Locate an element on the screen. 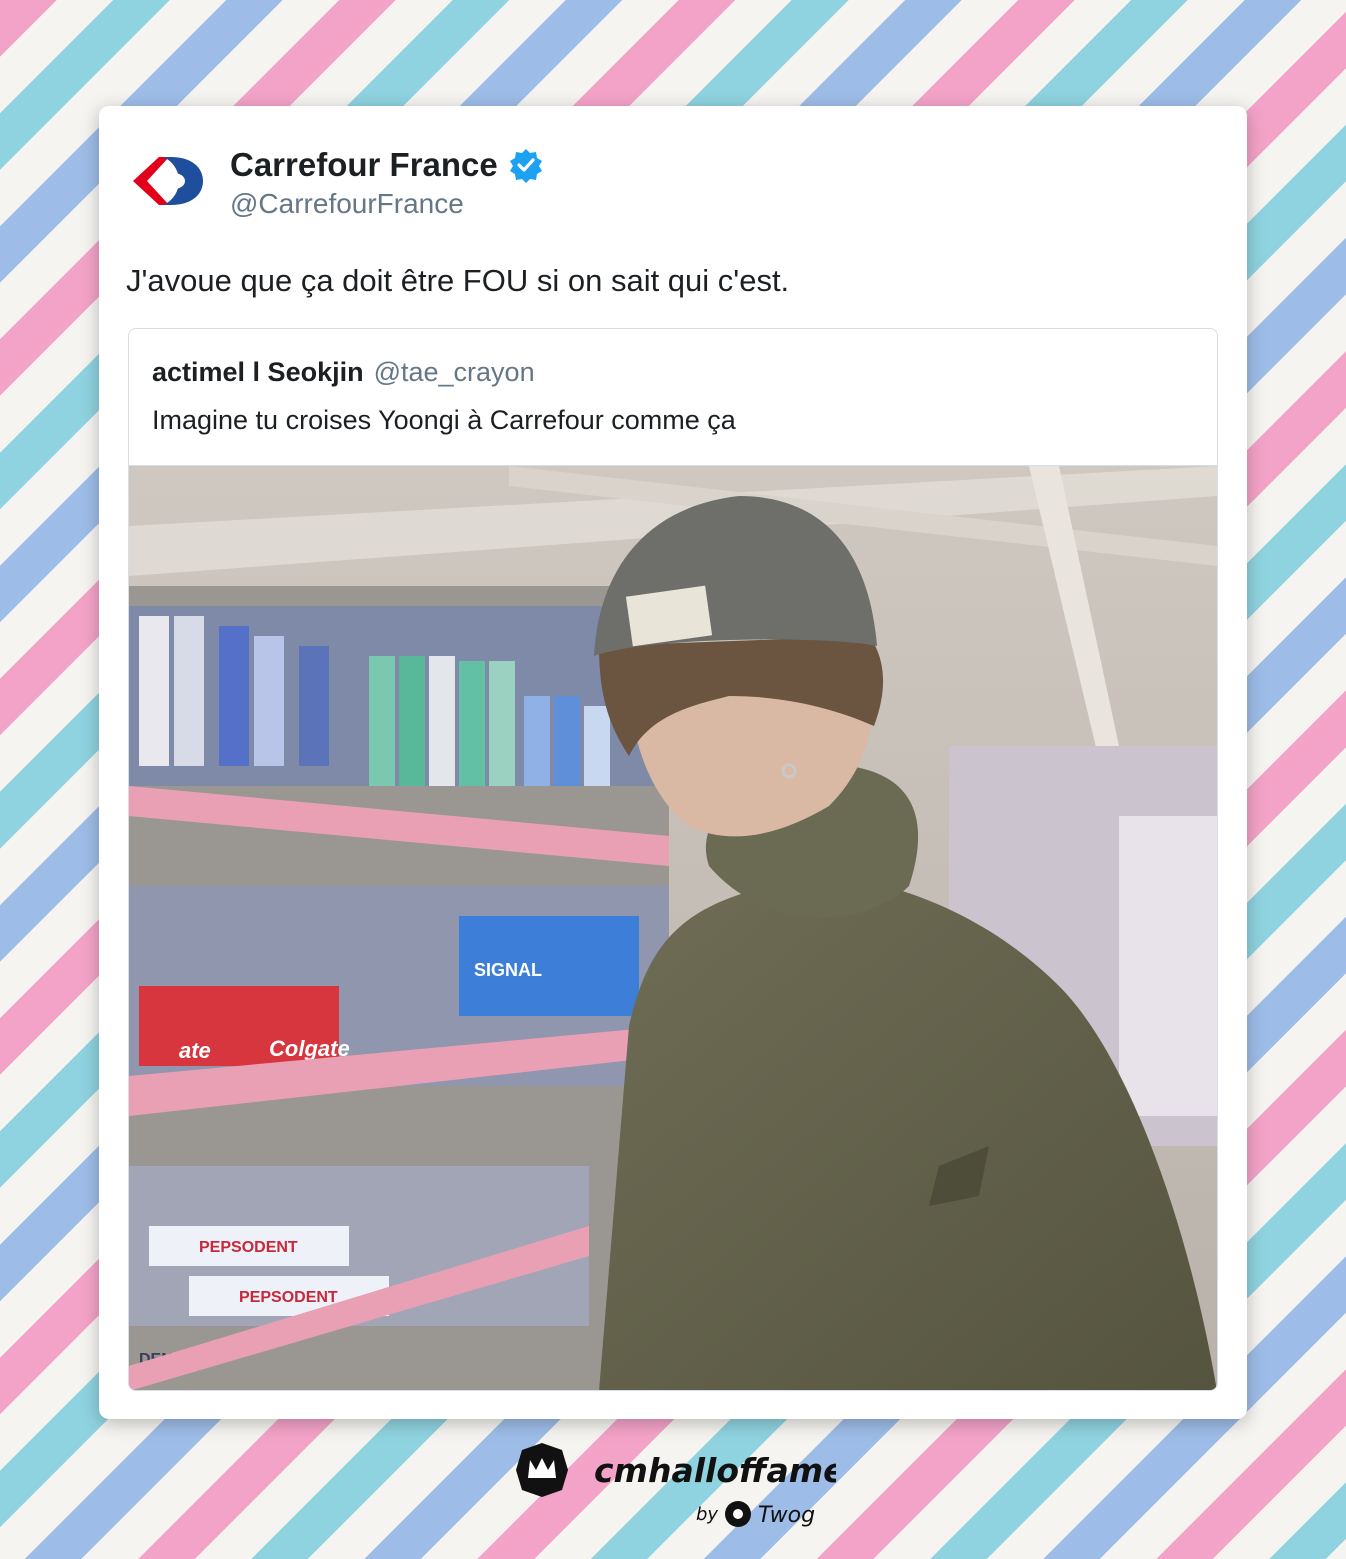 This screenshot has height=1559, width=1346. carrefour-logo is located at coordinates (167, 181).